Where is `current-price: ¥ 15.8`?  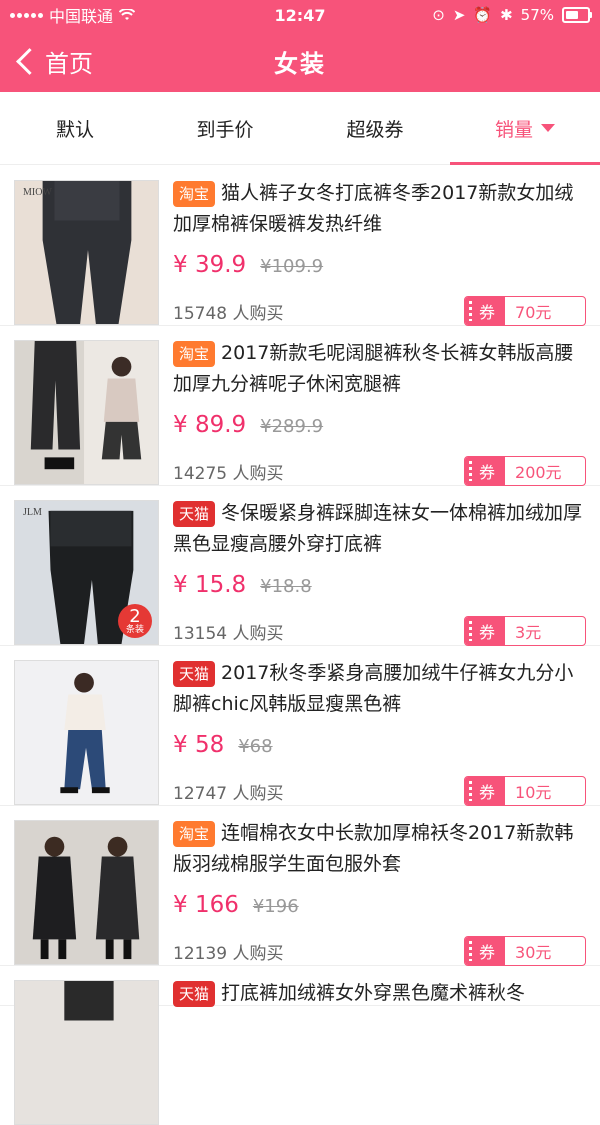 current-price: ¥ 15.8 is located at coordinates (210, 585).